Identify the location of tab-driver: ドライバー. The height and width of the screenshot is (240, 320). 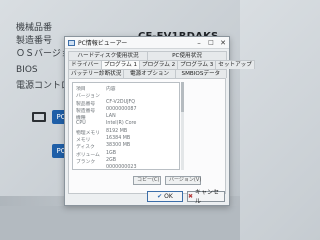
(85, 64).